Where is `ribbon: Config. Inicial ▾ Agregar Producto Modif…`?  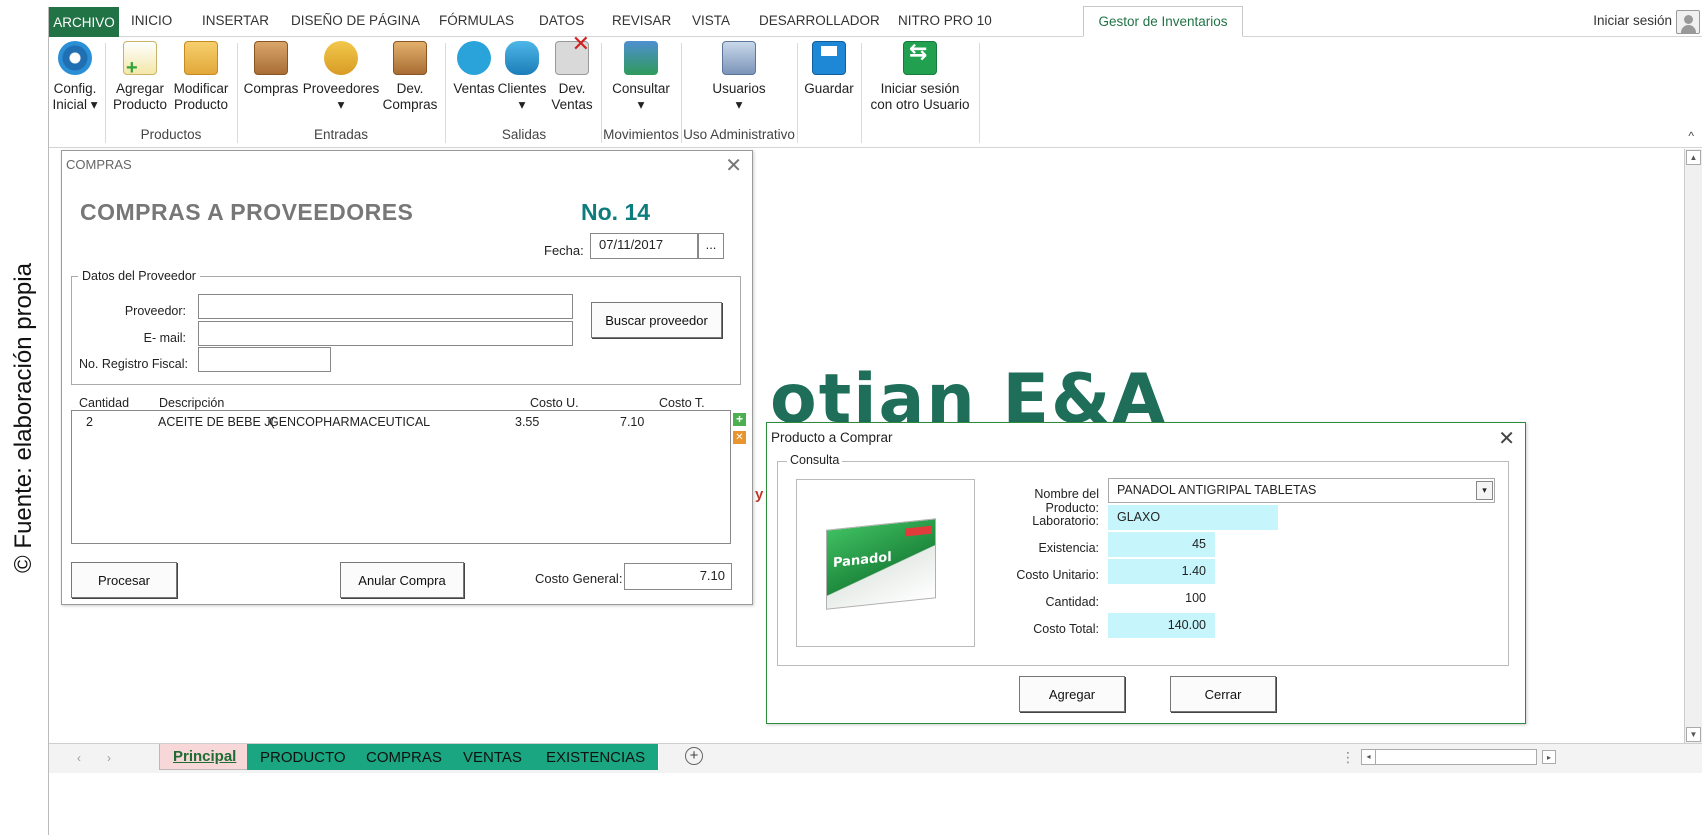
ribbon: Config. Inicial ▾ Agregar Producto Modif… is located at coordinates (875, 92).